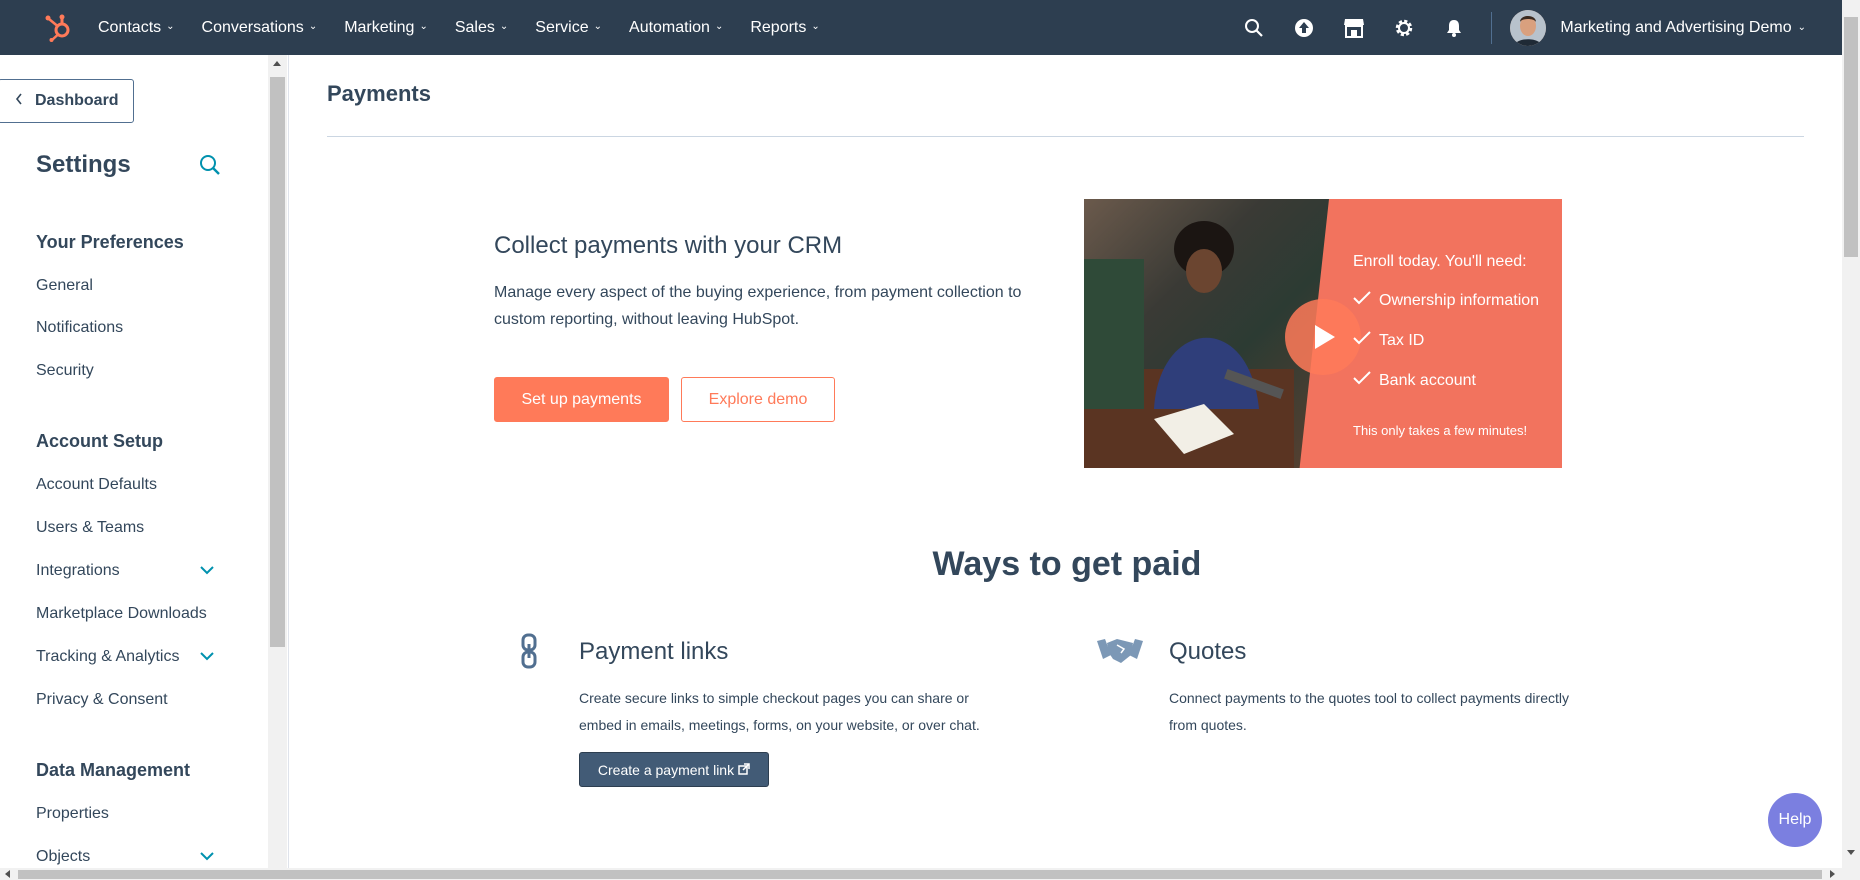 This screenshot has width=1860, height=880. I want to click on create-payment-link-button: Create a payment link, so click(674, 769).